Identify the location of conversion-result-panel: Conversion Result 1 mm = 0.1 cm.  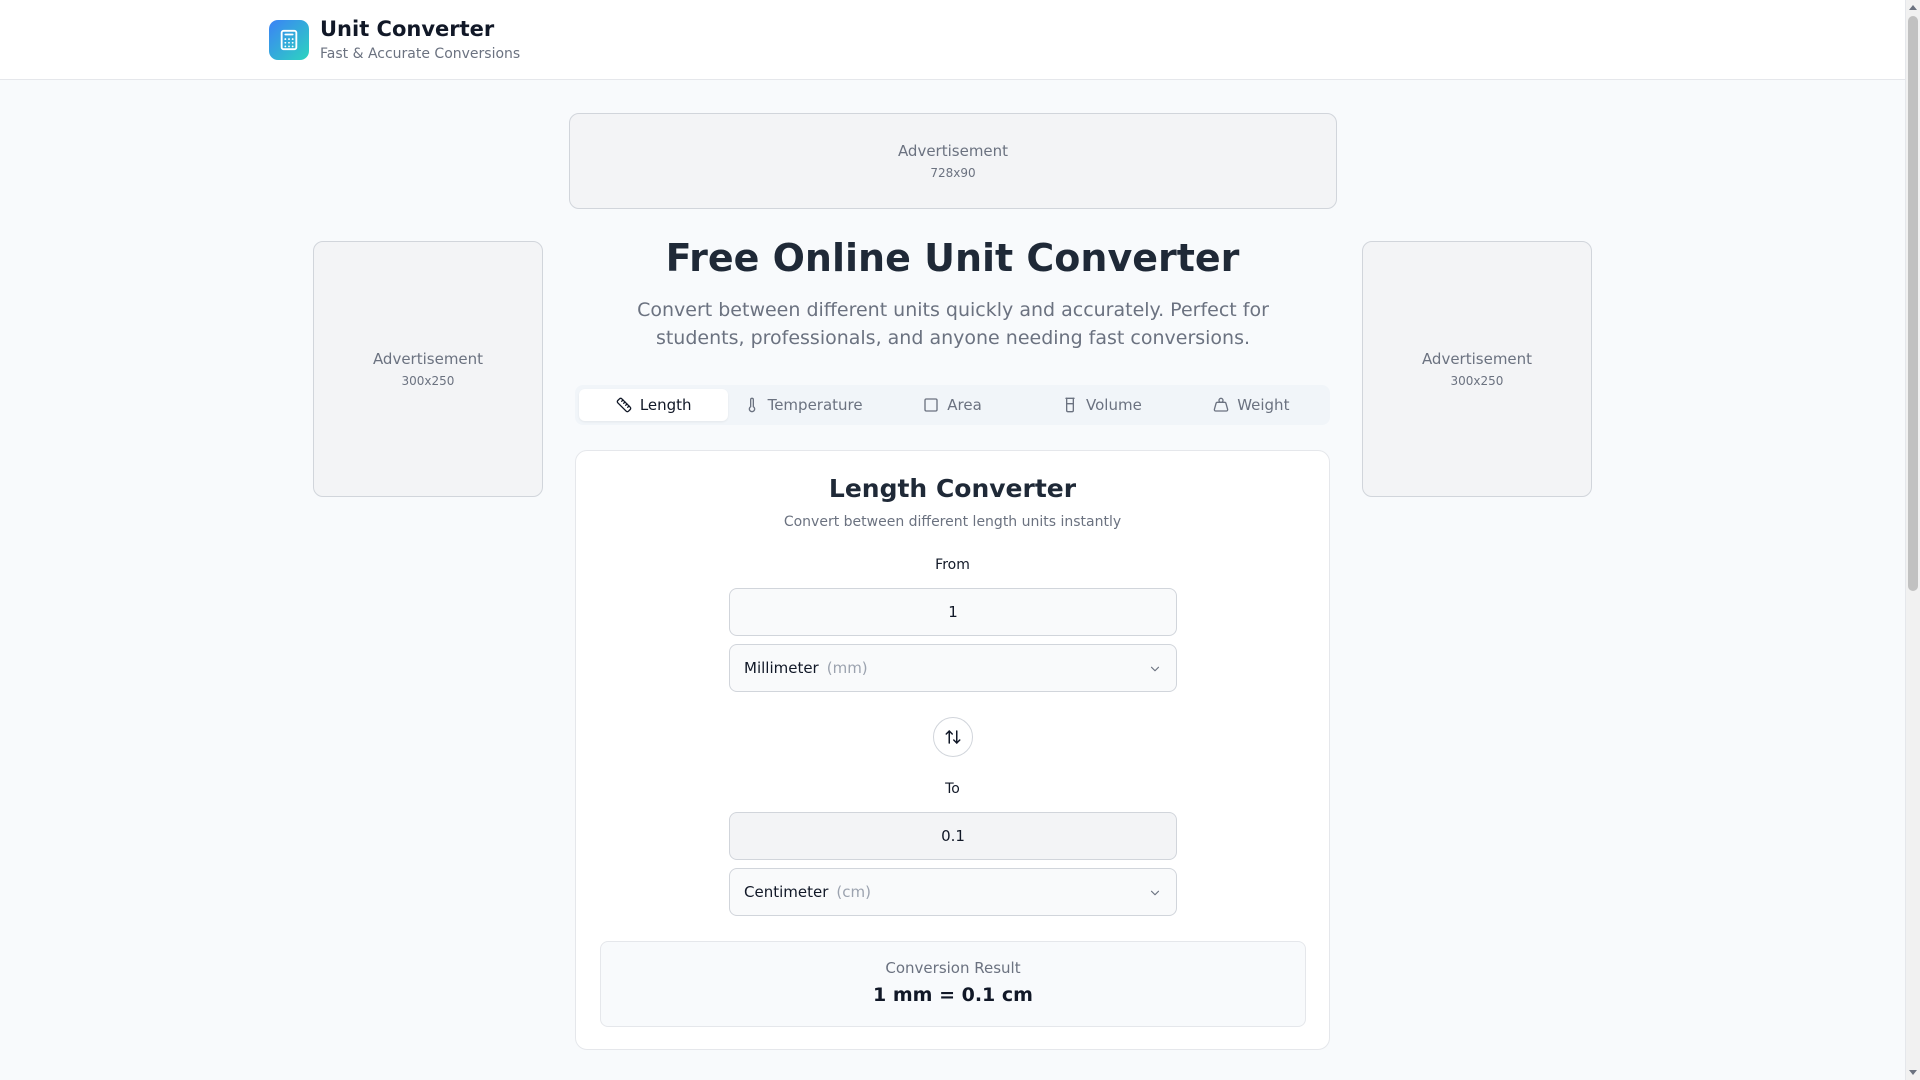
(953, 984).